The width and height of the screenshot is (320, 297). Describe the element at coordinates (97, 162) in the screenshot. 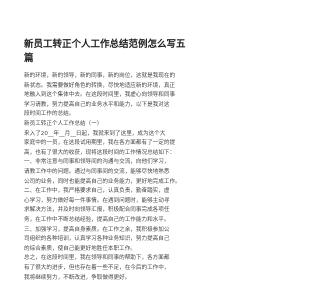

I see `body-text-line: 一、非常注意与同事和领导间的沟通与交流，向他们学习，` at that location.